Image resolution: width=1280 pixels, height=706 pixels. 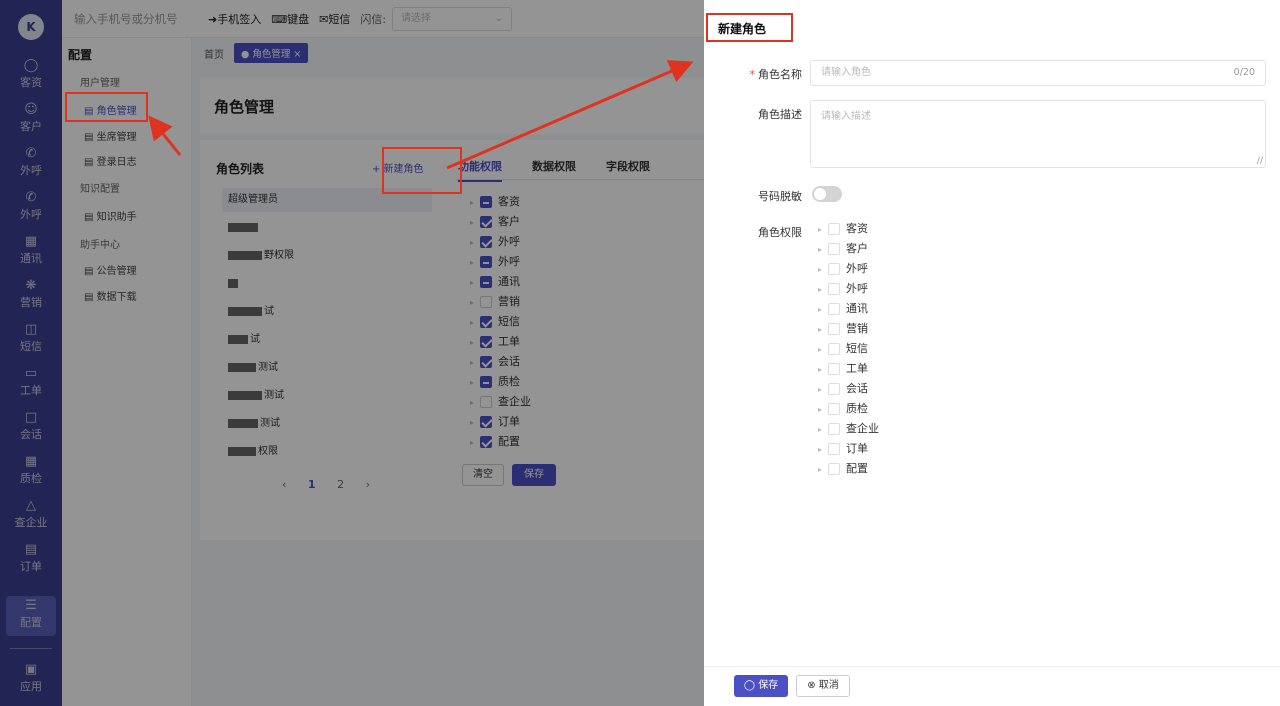 What do you see at coordinates (761, 686) in the screenshot?
I see `drawer-save-button: ◯ 保存` at bounding box center [761, 686].